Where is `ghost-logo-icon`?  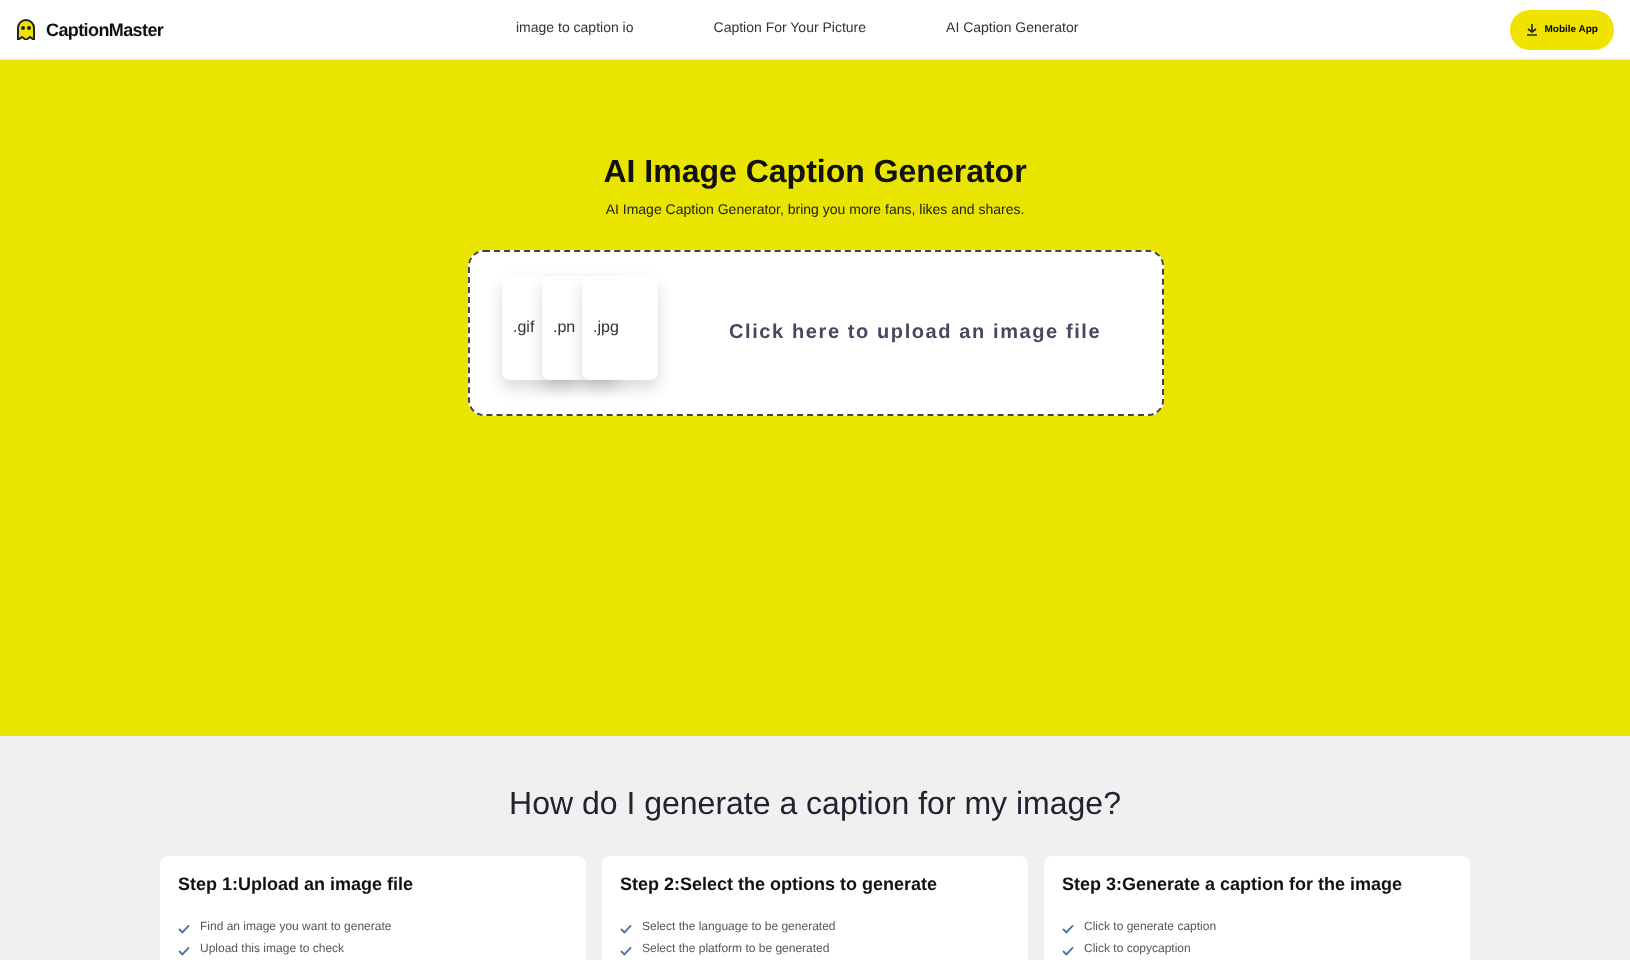 ghost-logo-icon is located at coordinates (26, 29).